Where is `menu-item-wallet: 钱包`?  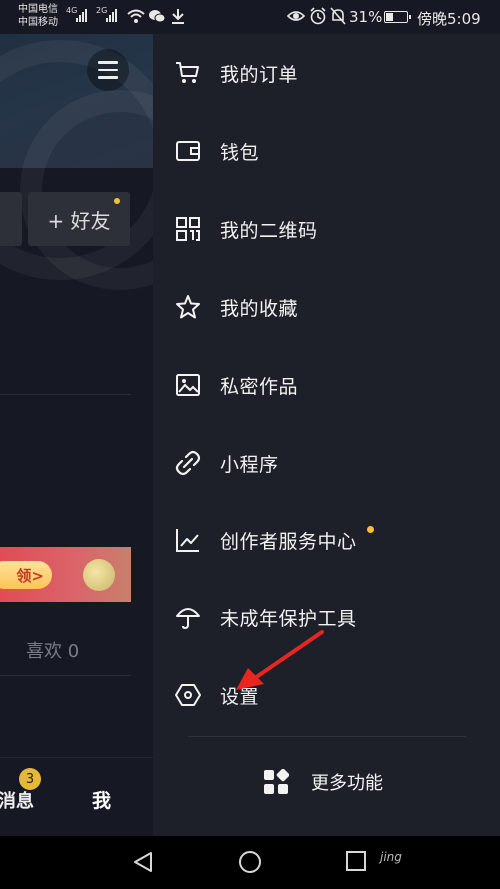 menu-item-wallet: 钱包 is located at coordinates (326, 151).